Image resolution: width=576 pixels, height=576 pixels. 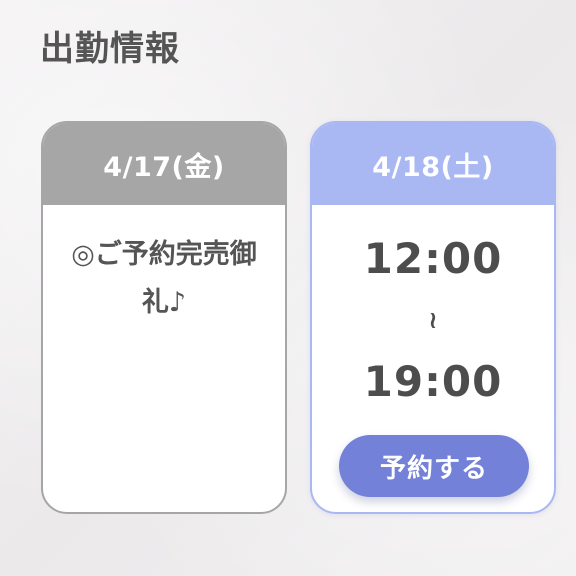 I want to click on start-time: 12:00, so click(x=433, y=258).